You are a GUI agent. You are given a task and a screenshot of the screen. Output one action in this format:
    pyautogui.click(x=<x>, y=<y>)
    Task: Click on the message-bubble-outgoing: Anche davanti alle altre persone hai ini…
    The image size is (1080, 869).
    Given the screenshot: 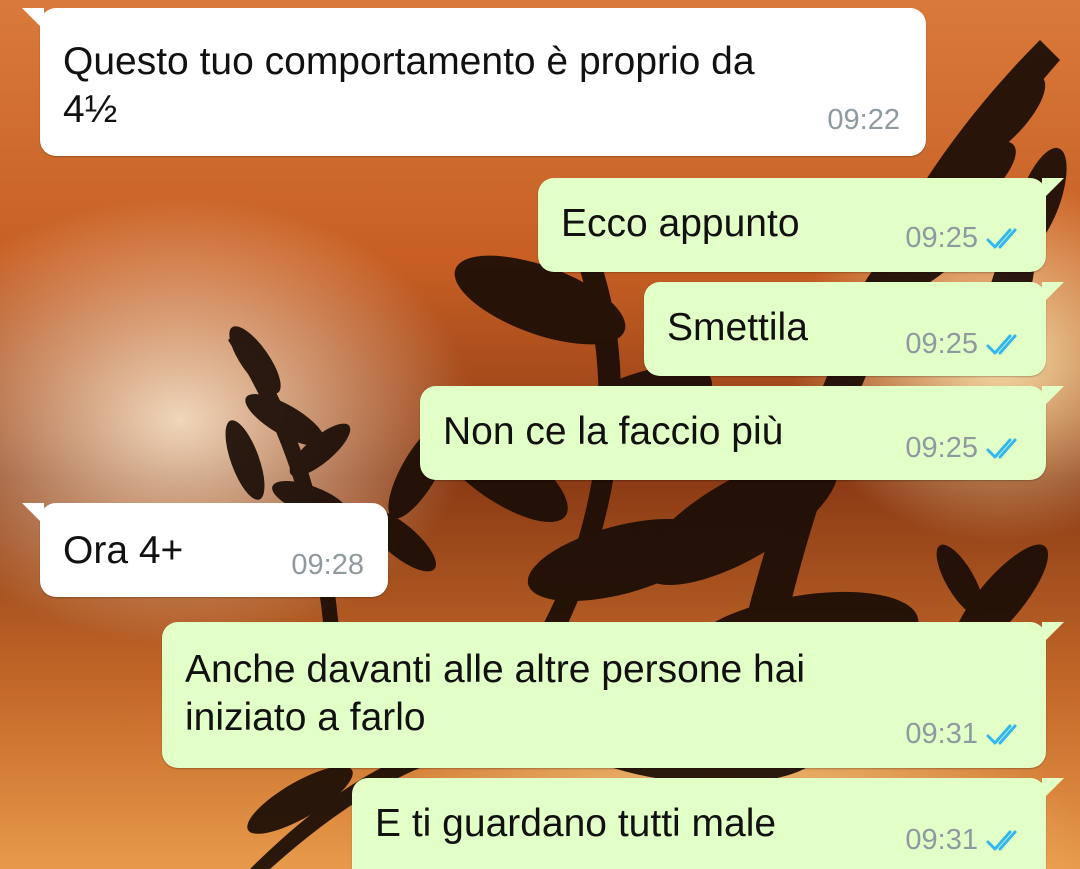 What is the action you would take?
    pyautogui.click(x=613, y=695)
    